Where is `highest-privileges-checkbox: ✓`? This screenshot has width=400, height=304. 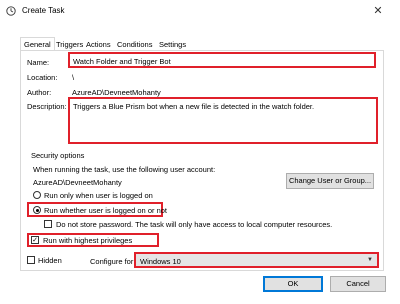
highest-privileges-checkbox: ✓ is located at coordinates (35, 240).